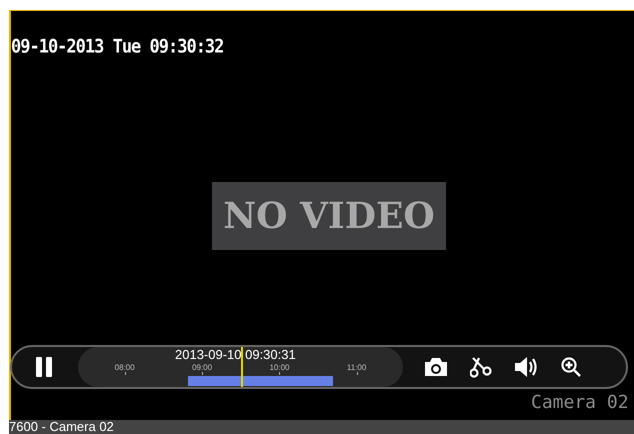  What do you see at coordinates (580, 402) in the screenshot?
I see `osd-camera-name: Camera 02` at bounding box center [580, 402].